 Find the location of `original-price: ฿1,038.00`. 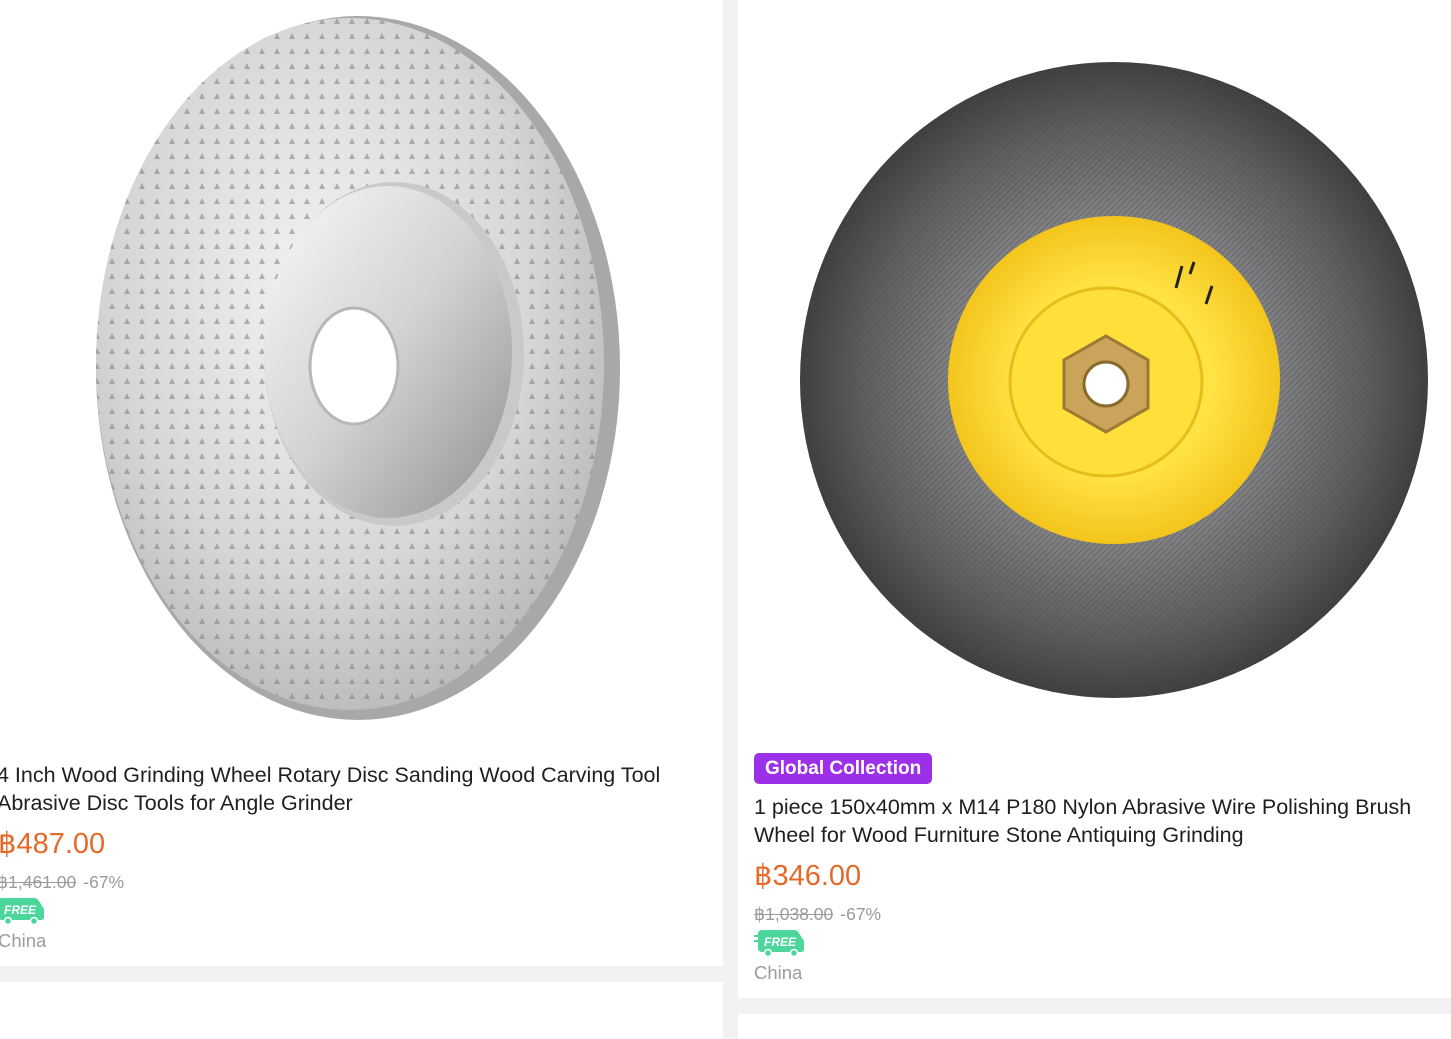

original-price: ฿1,038.00 is located at coordinates (794, 914).